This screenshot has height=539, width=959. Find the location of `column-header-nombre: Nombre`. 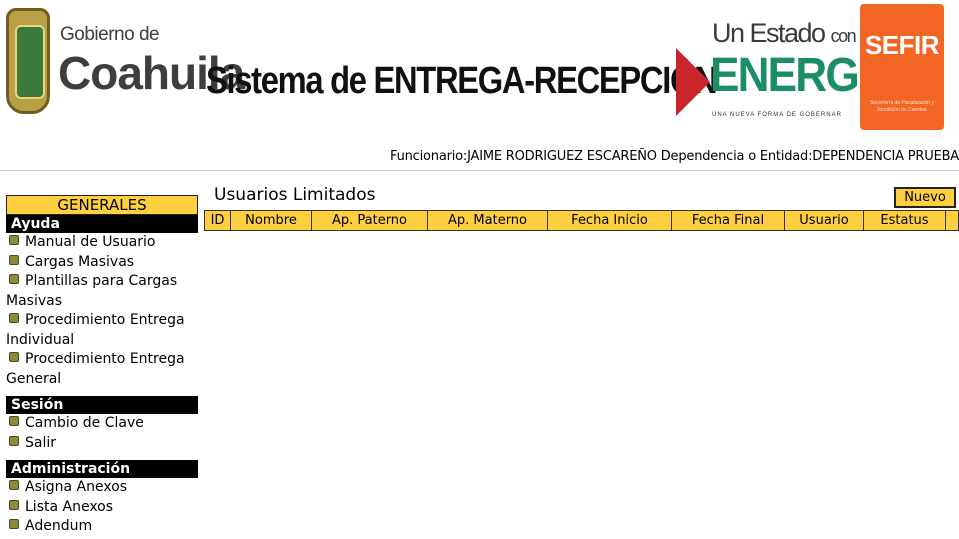

column-header-nombre: Nombre is located at coordinates (270, 220).